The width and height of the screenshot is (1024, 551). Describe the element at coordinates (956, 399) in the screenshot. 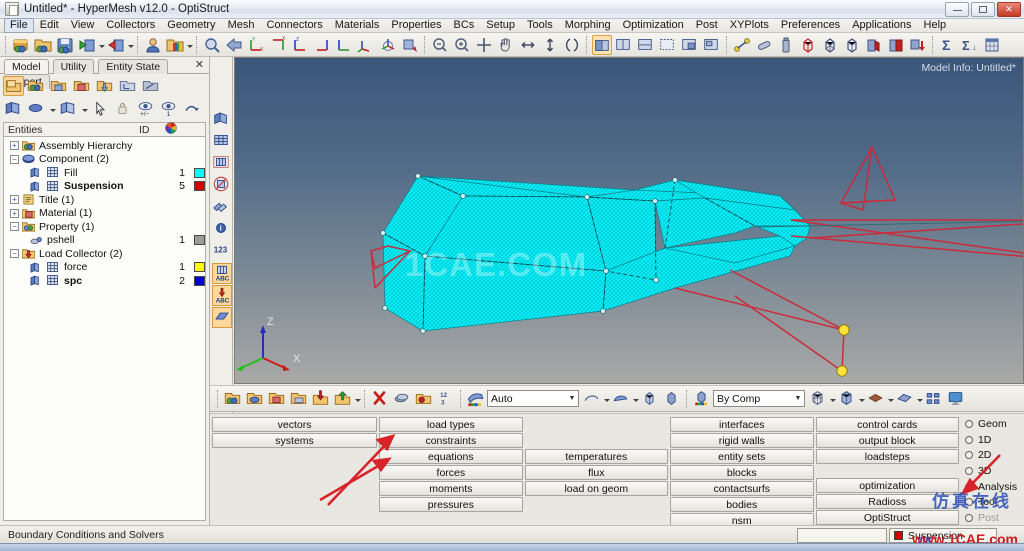

I see `screen-icon` at that location.